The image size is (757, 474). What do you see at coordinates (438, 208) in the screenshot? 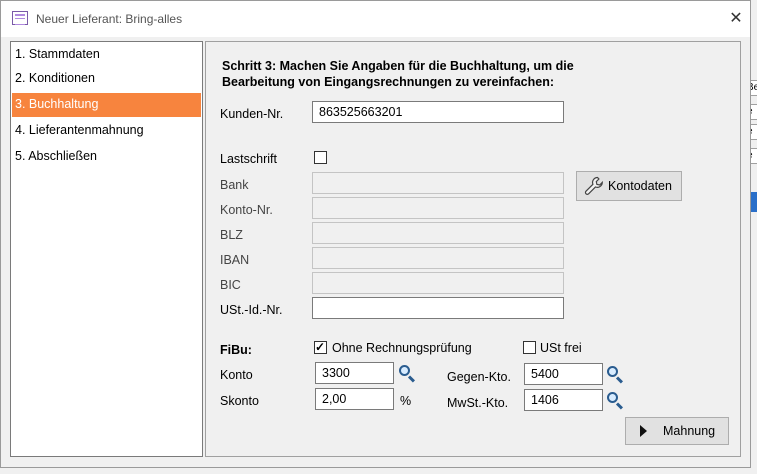
I see `konto-nr-input` at bounding box center [438, 208].